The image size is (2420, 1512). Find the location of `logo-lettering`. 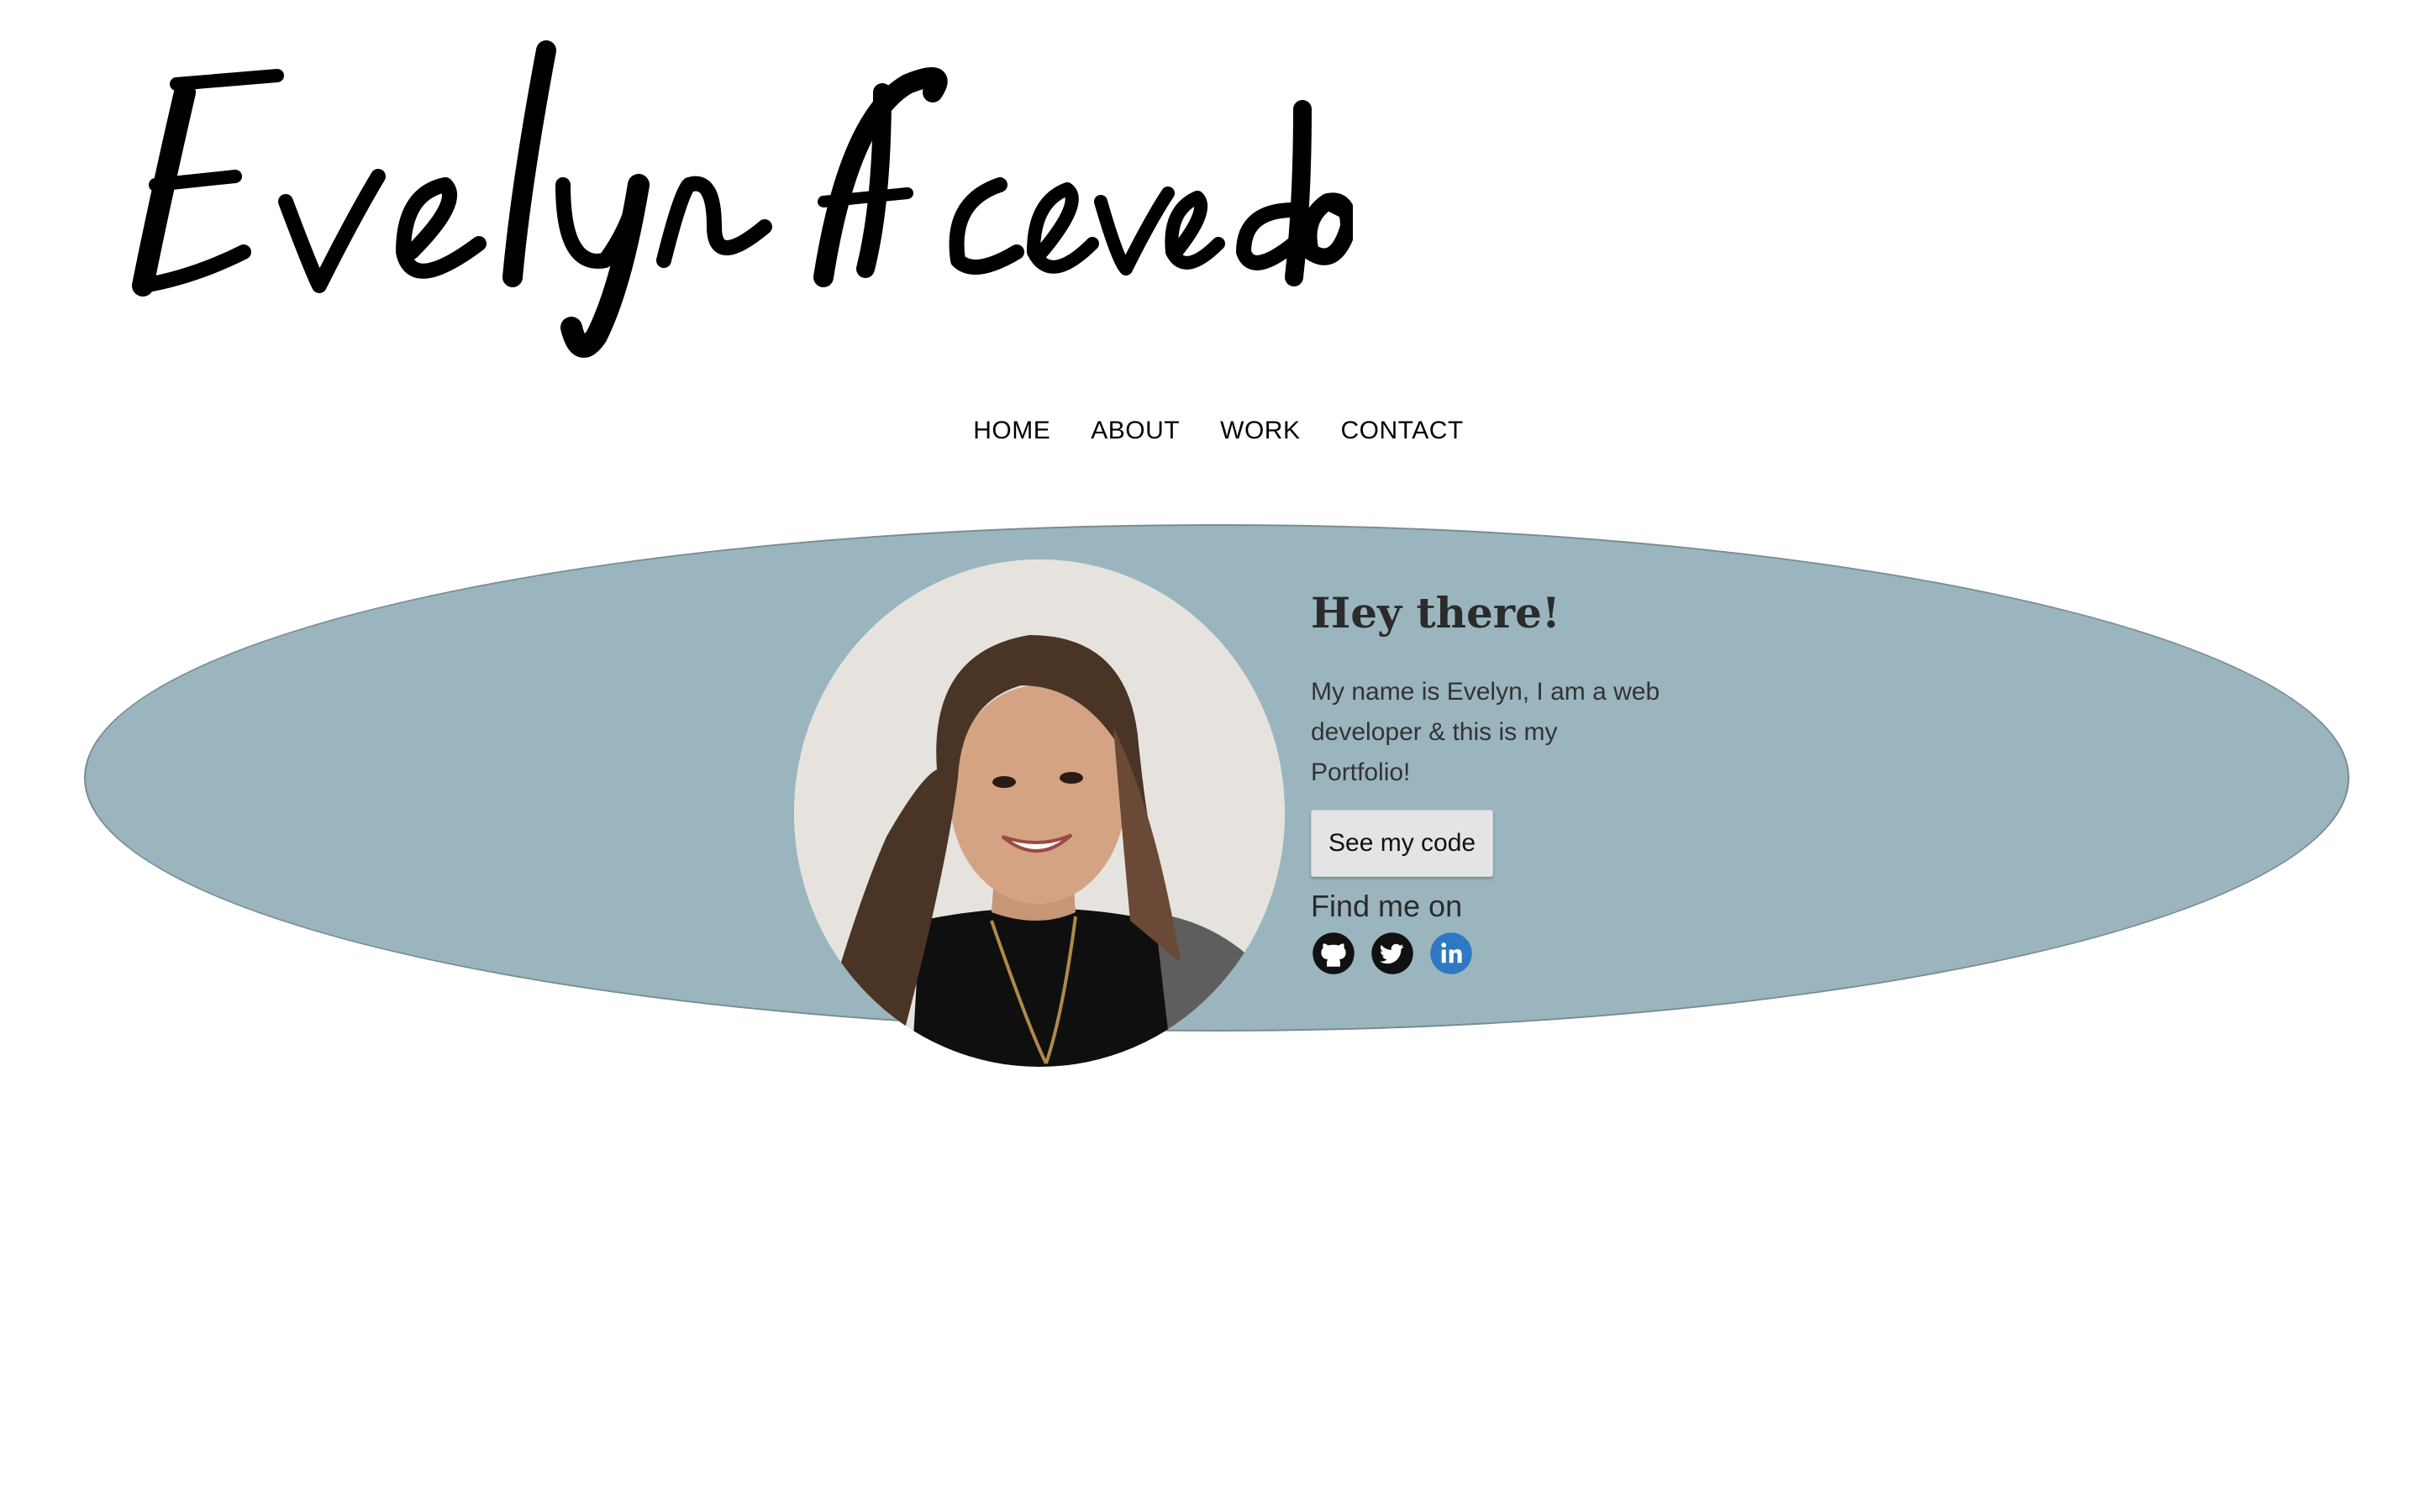

logo-lettering is located at coordinates (742, 199).